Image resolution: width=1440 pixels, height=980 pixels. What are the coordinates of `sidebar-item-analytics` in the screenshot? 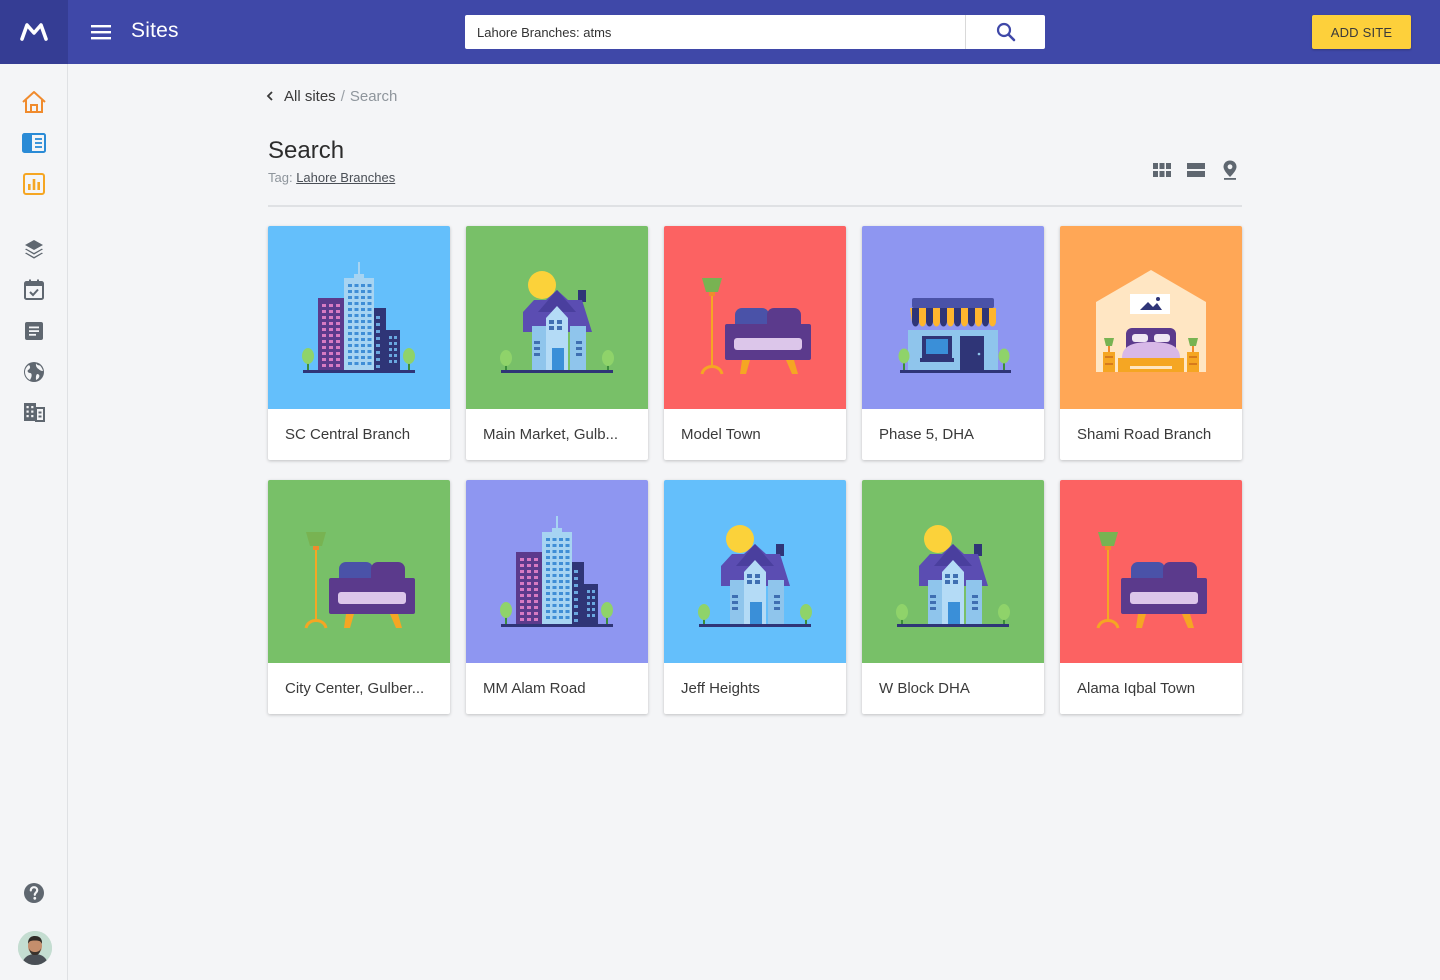 It's located at (34, 184).